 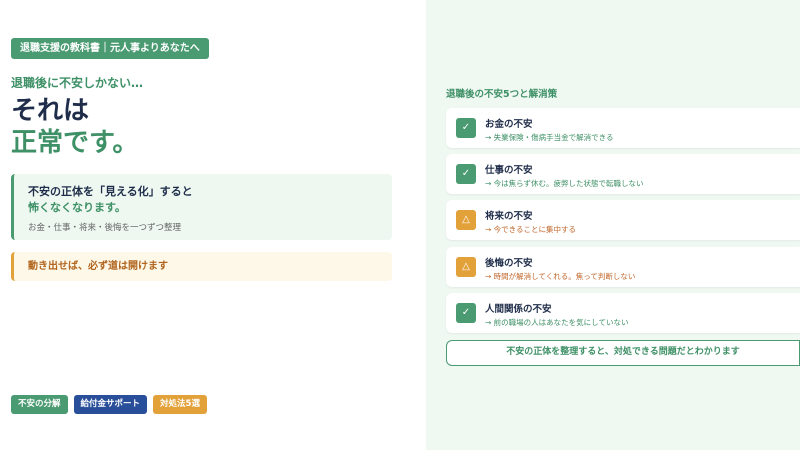 What do you see at coordinates (110, 191) in the screenshot?
I see `info-line-1: 不安の正体を「見える化」すると` at bounding box center [110, 191].